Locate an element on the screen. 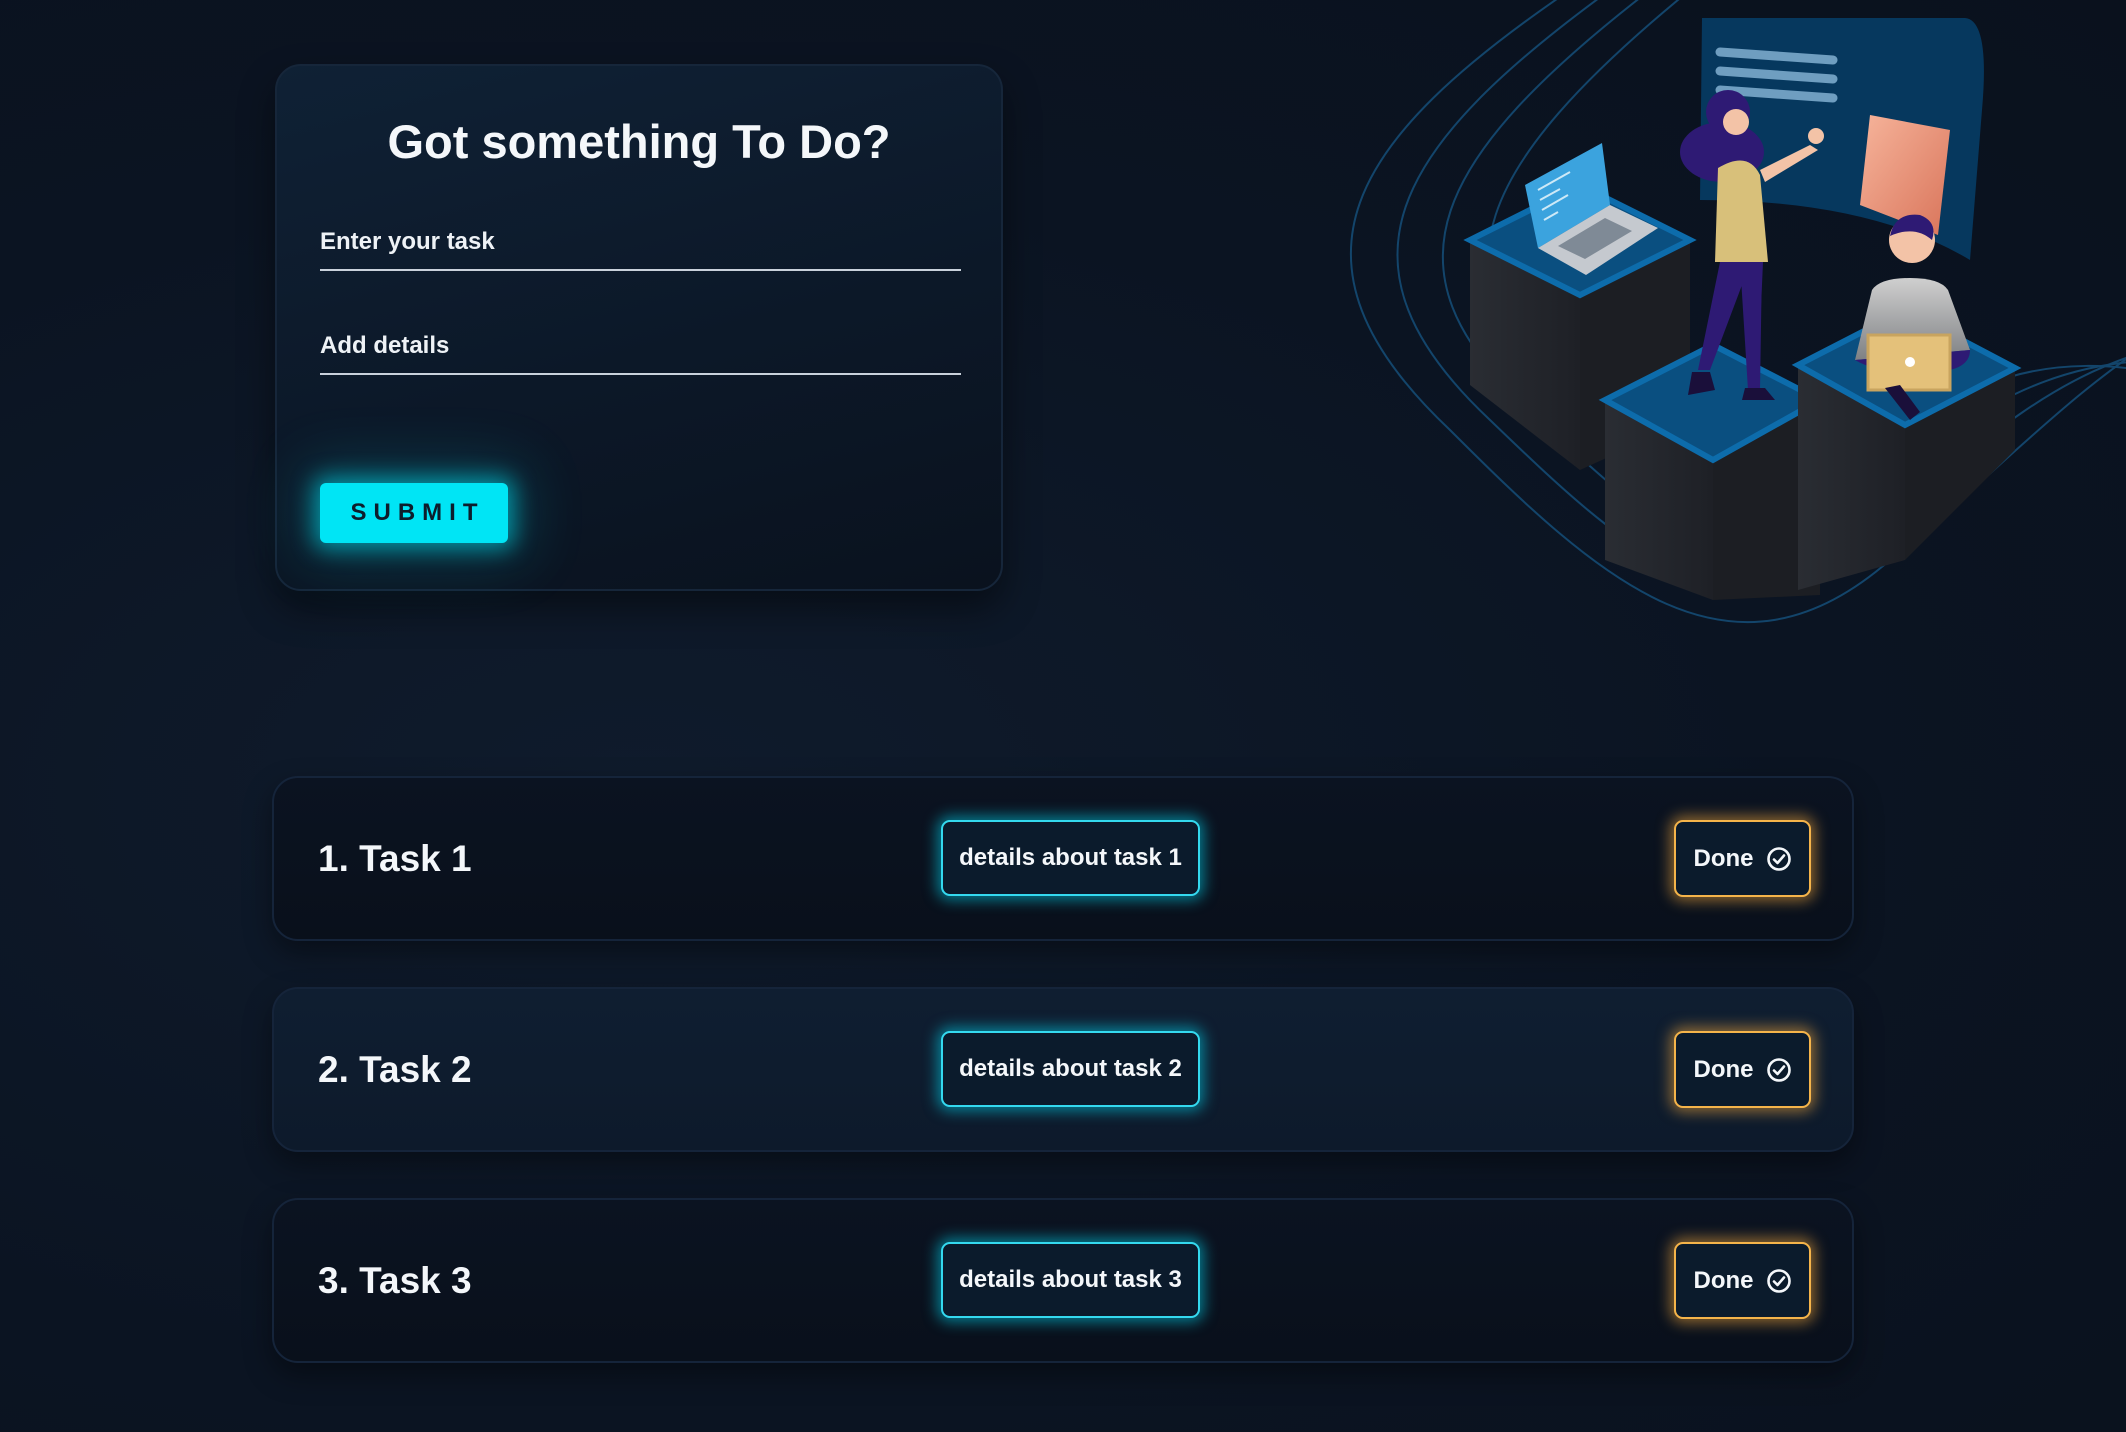 The image size is (2126, 1432). task-row: 3. Task 3 details about task 3 Done is located at coordinates (1063, 1280).